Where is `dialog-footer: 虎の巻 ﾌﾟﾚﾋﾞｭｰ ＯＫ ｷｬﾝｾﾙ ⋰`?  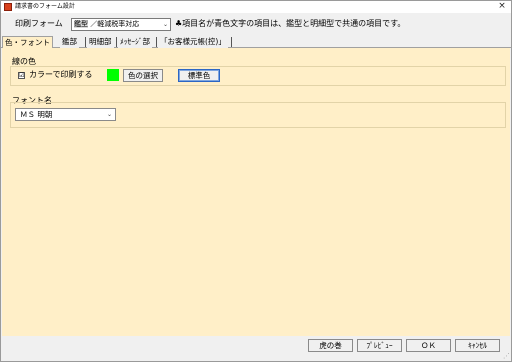 dialog-footer: 虎の巻 ﾌﾟﾚﾋﾞｭｰ ＯＫ ｷｬﾝｾﾙ ⋰ is located at coordinates (256, 348).